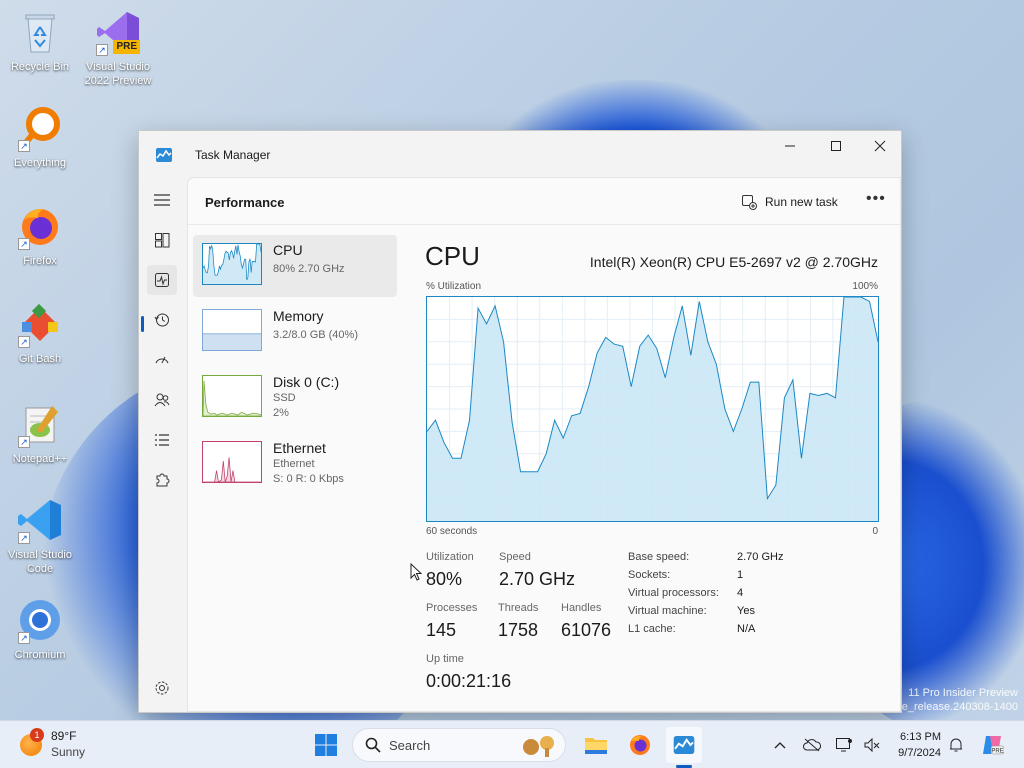 Image resolution: width=1024 pixels, height=768 pixels. I want to click on hamburger-menu-button, so click(162, 200).